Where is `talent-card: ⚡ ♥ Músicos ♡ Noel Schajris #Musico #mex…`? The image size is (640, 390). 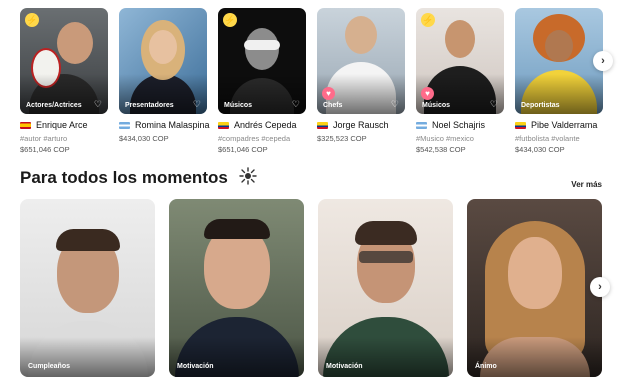
talent-card: ⚡ ♥ Músicos ♡ Noel Schajris #Musico #mex… is located at coordinates (460, 81).